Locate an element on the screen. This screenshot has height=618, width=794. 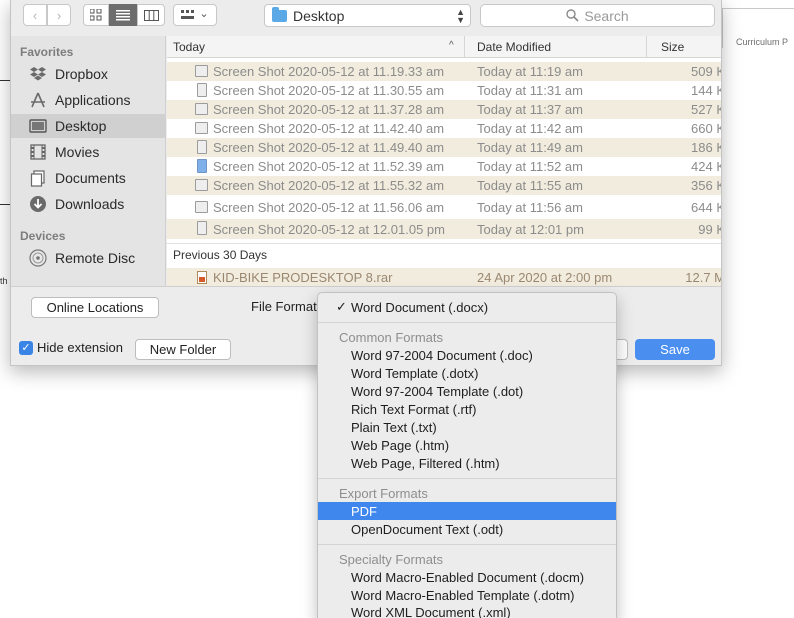
search-field: Search is located at coordinates (597, 15).